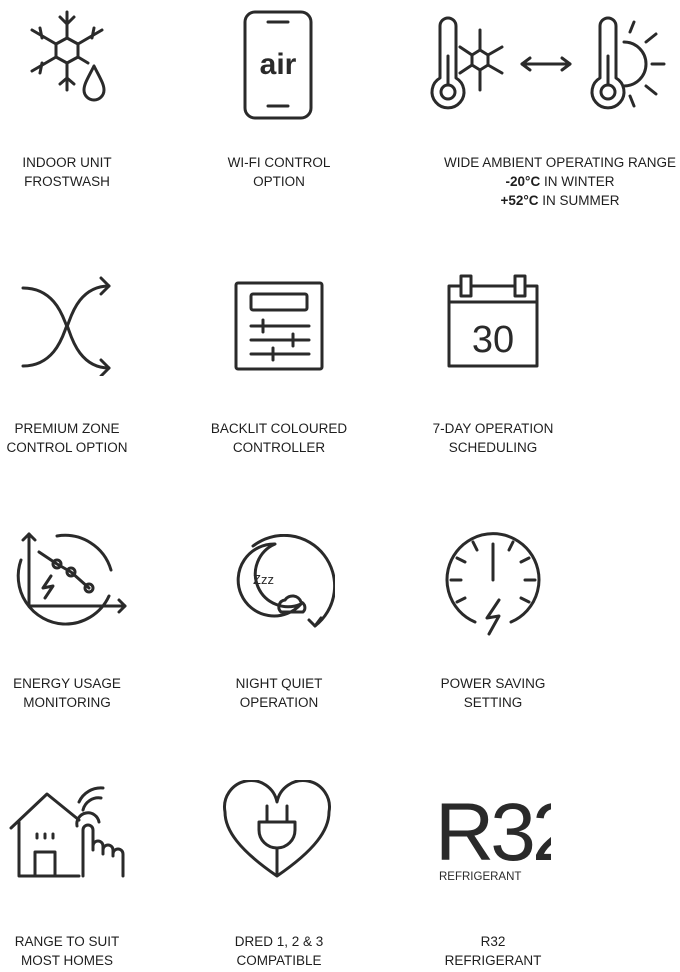 The width and height of the screenshot is (680, 972). Describe the element at coordinates (67, 702) in the screenshot. I see `label-line: MONITORING` at that location.